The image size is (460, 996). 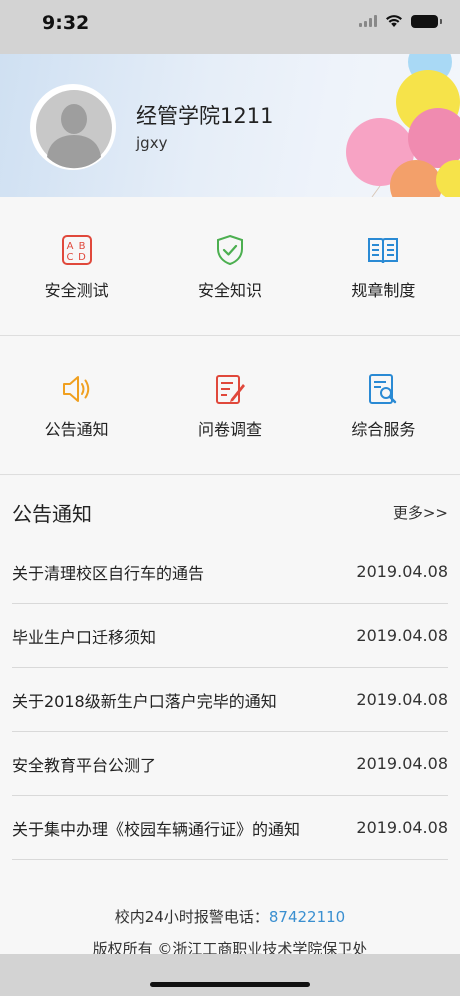 I want to click on notice-item-title: 毕业生户口迁移须知, so click(x=84, y=637).